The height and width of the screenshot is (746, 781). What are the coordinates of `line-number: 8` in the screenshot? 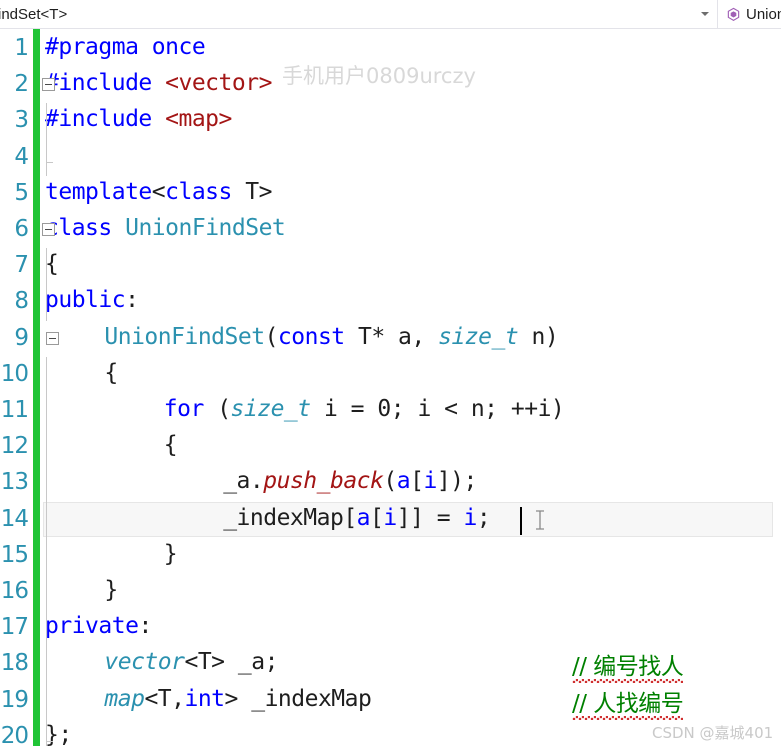 It's located at (21, 301).